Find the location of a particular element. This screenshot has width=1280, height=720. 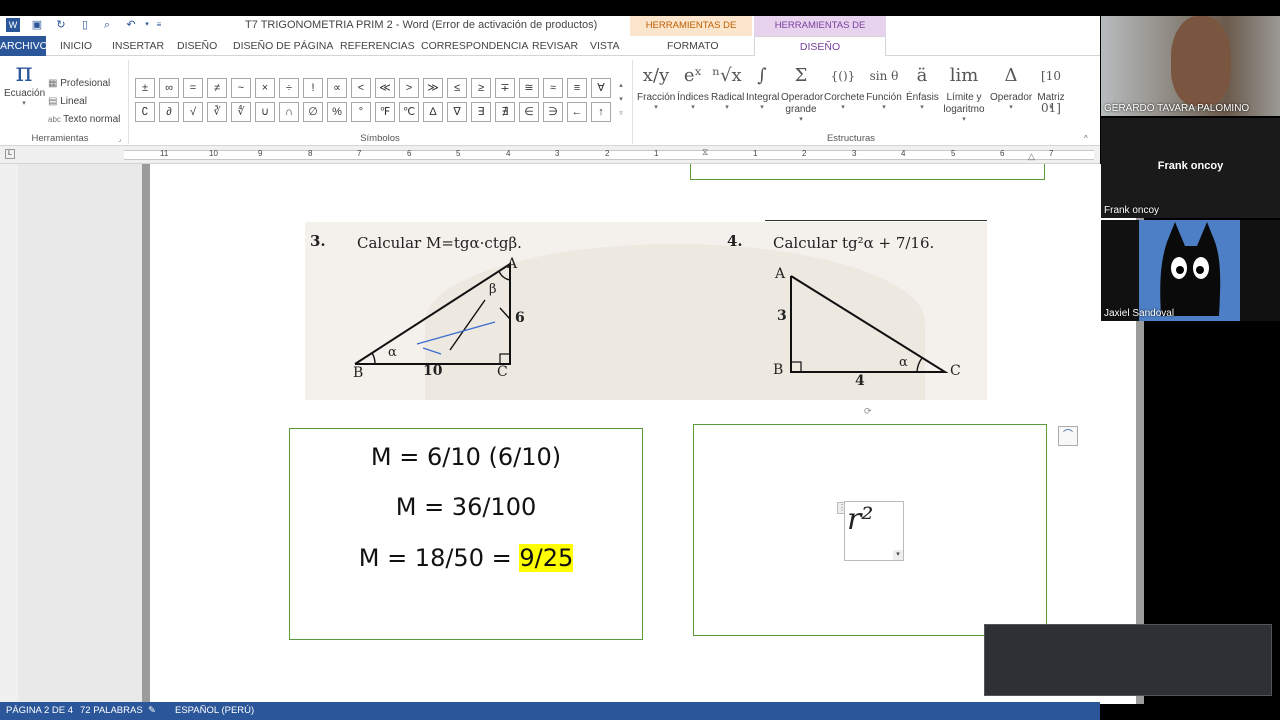

scroll-down-icon: ▾ is located at coordinates (621, 100).